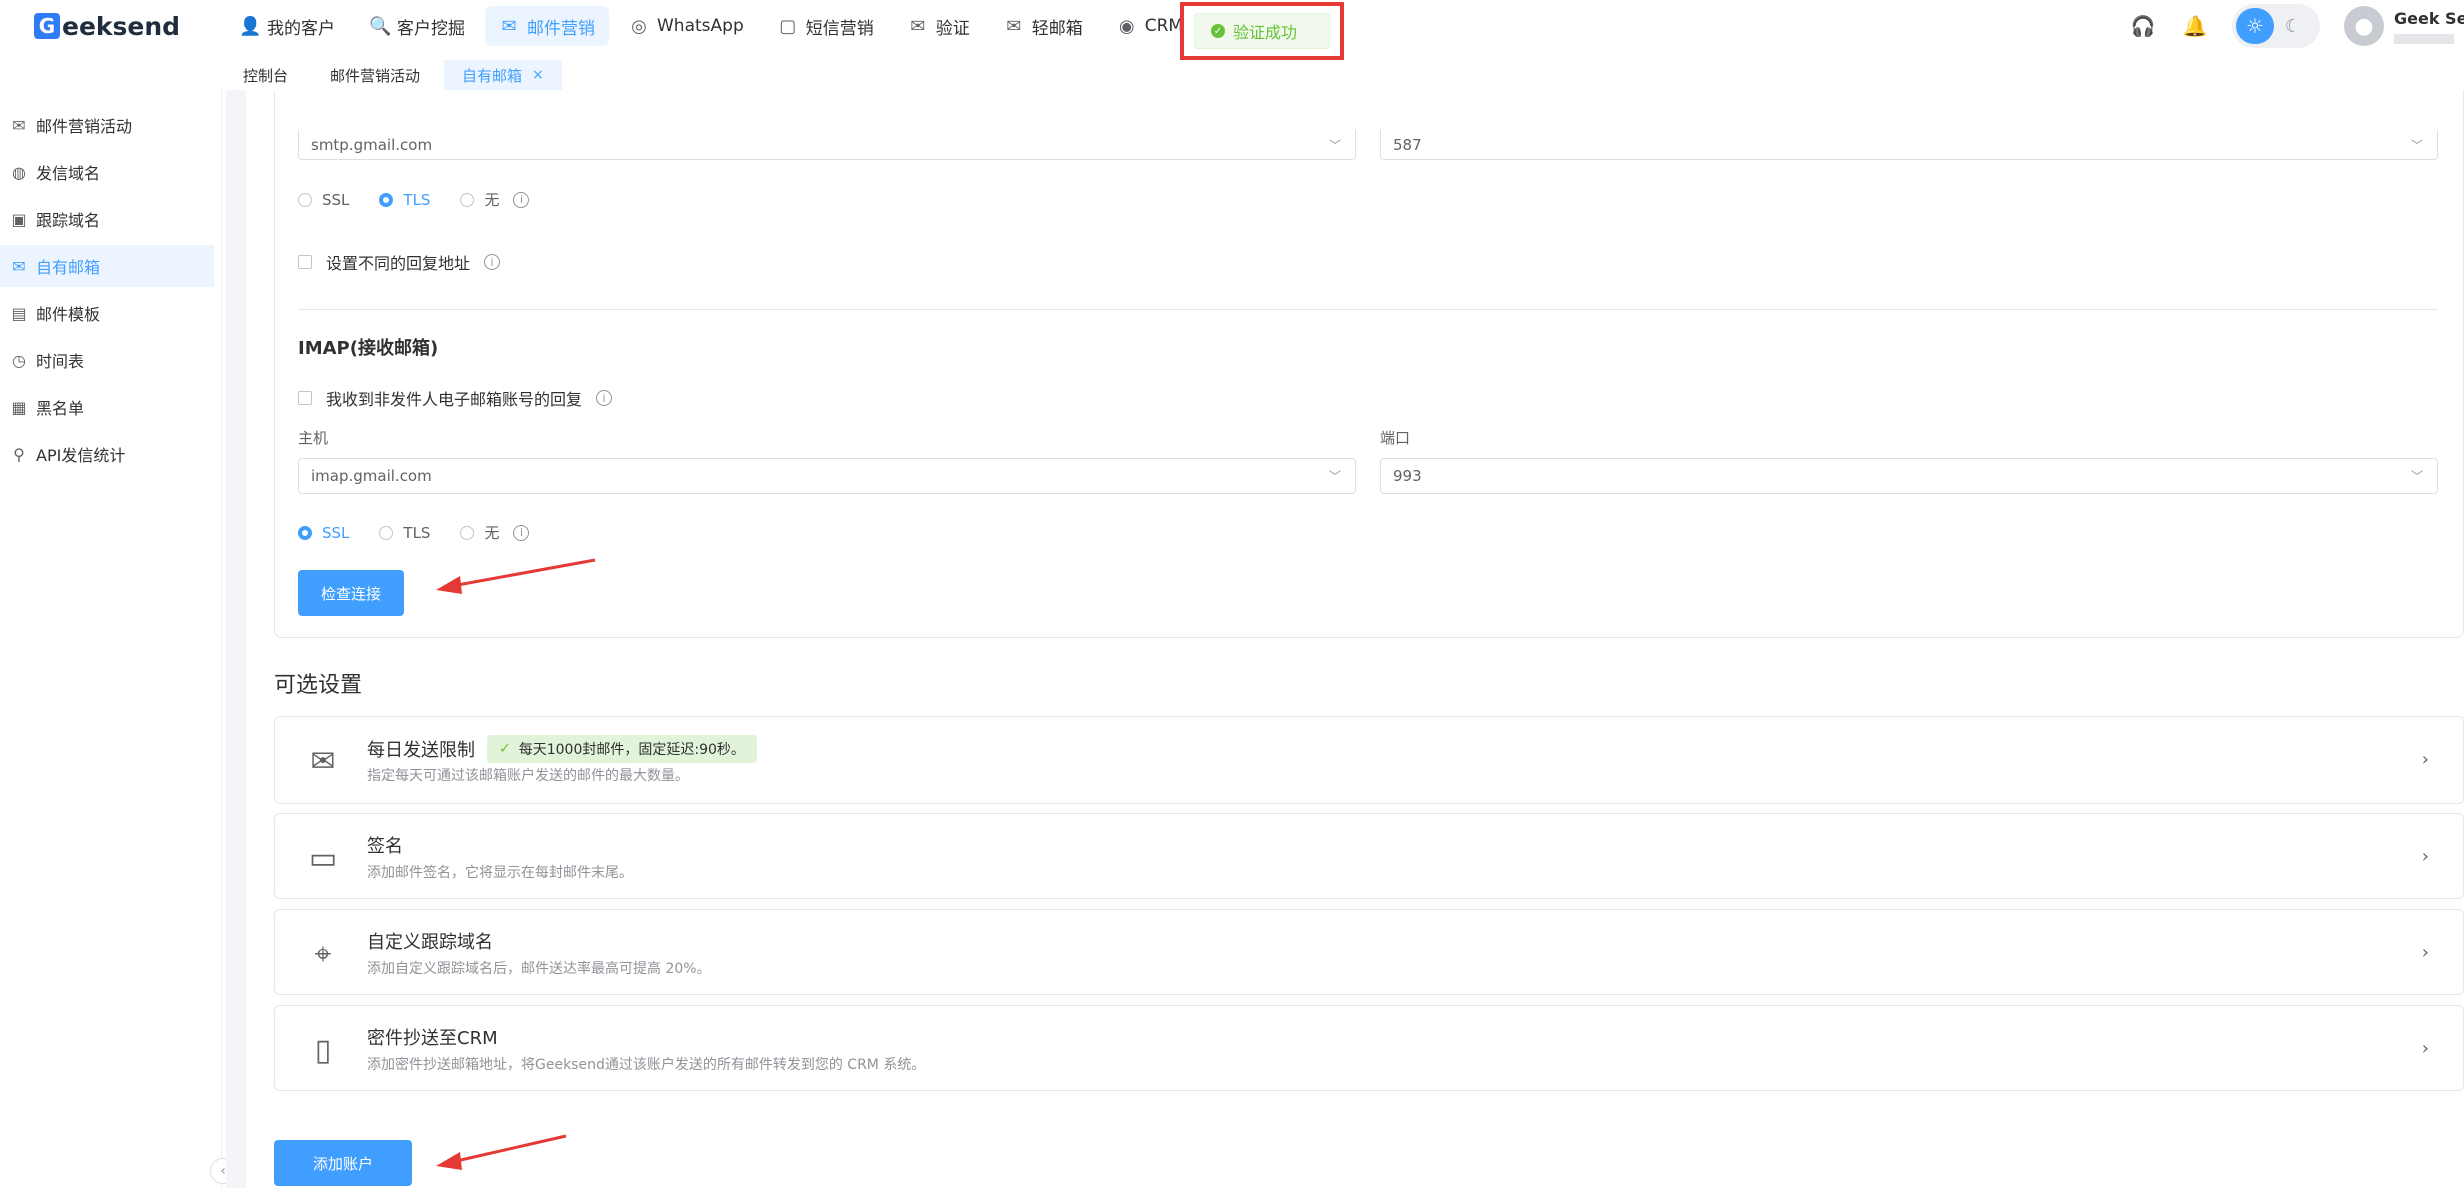 Image resolution: width=2464 pixels, height=1188 pixels. I want to click on nav-verify: ✉ 验证, so click(939, 26).